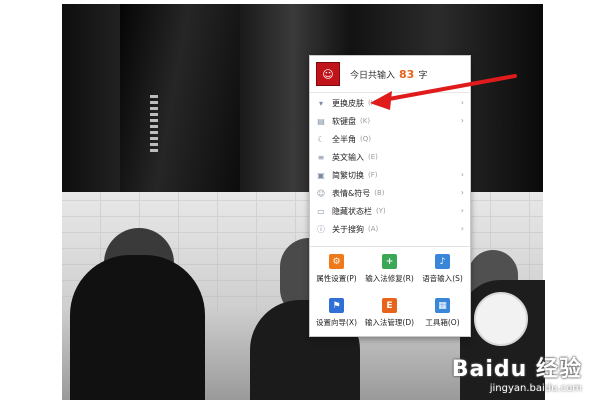  I want to click on watermark-site: jingyan.baidu.com, so click(535, 388).